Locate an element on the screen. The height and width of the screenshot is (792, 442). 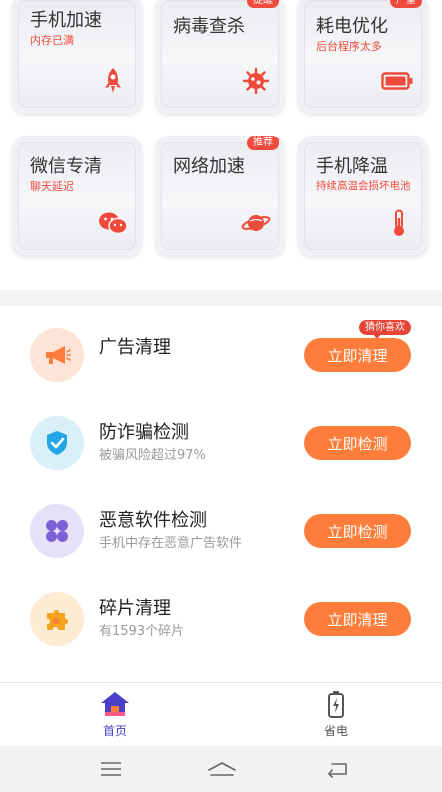
nav-item-power-save: 省电 is located at coordinates (336, 714).